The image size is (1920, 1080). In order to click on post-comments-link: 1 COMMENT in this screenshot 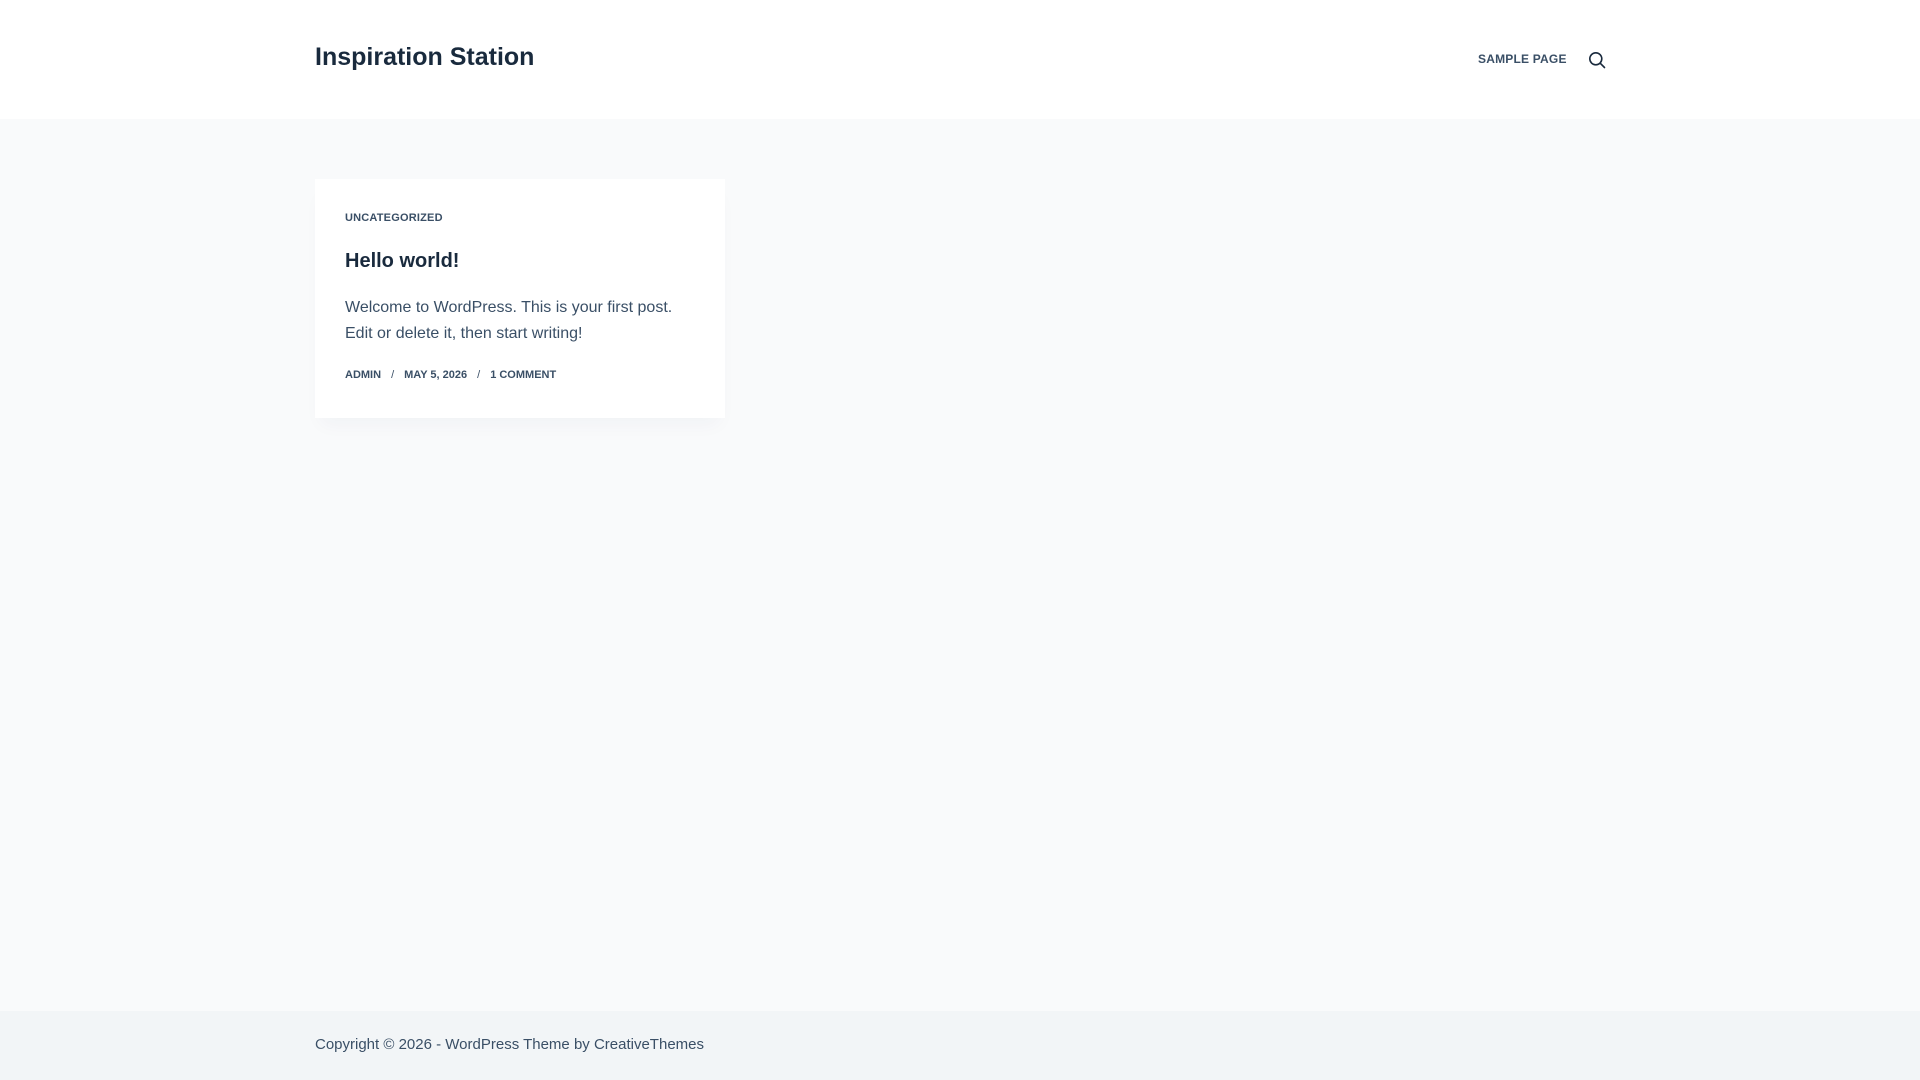, I will do `click(523, 375)`.